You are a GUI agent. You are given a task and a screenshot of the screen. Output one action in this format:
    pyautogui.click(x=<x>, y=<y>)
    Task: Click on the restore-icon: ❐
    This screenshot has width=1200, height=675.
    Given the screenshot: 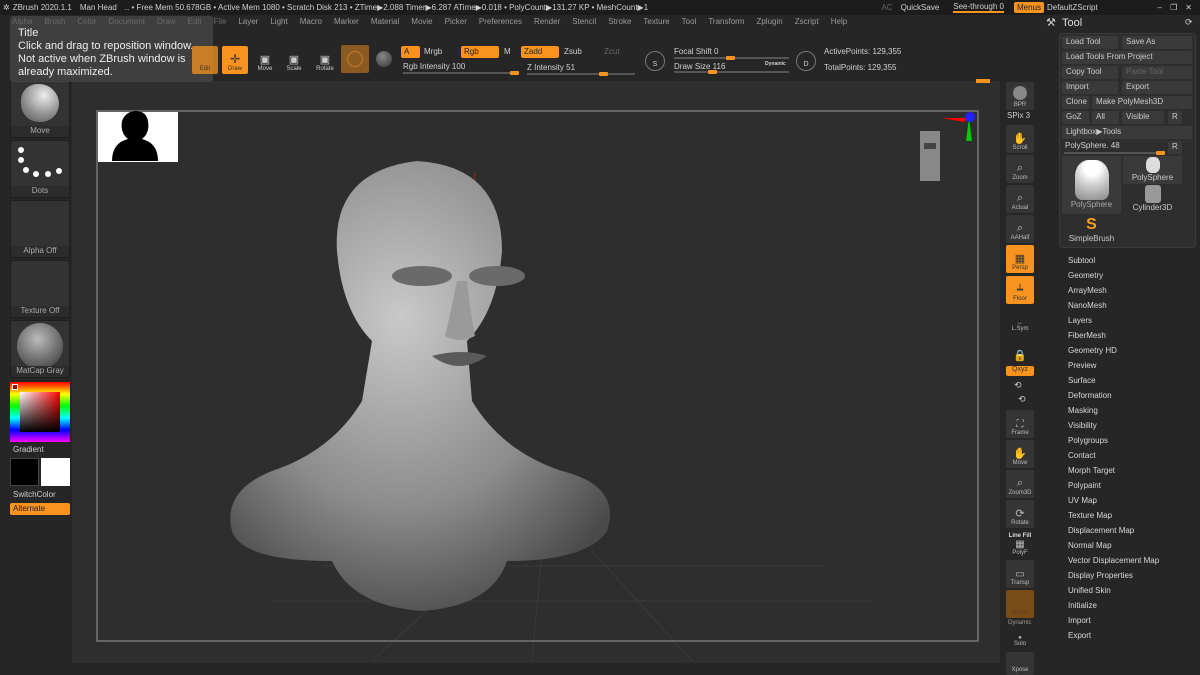 What is the action you would take?
    pyautogui.click(x=1173, y=7)
    